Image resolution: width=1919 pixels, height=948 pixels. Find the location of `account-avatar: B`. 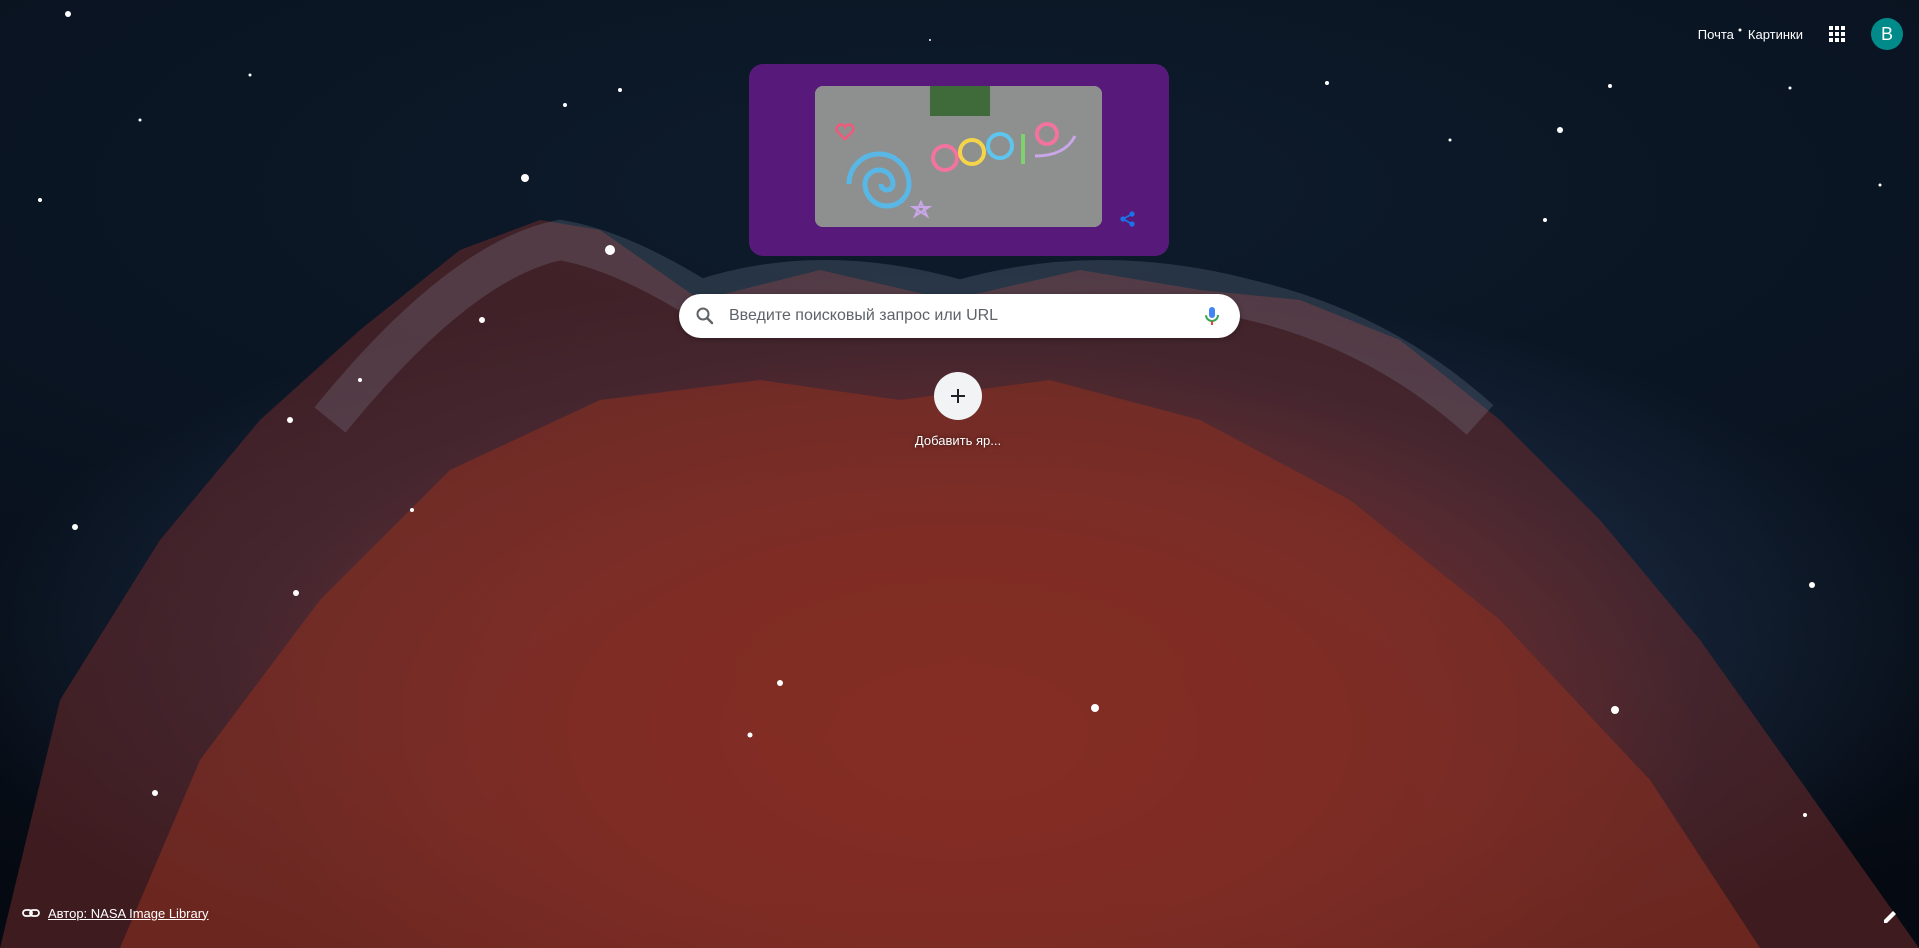

account-avatar: B is located at coordinates (1887, 34).